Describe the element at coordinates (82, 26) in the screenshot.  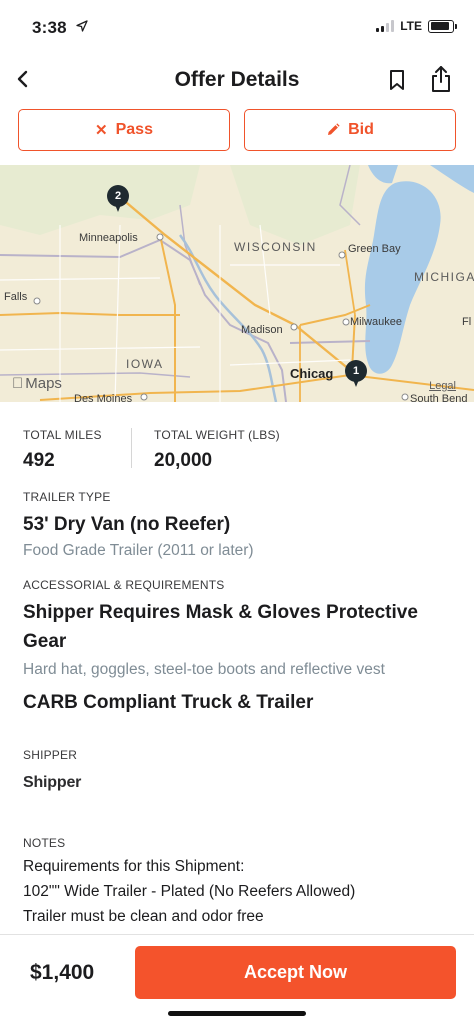
I see `location-arrow-icon` at that location.